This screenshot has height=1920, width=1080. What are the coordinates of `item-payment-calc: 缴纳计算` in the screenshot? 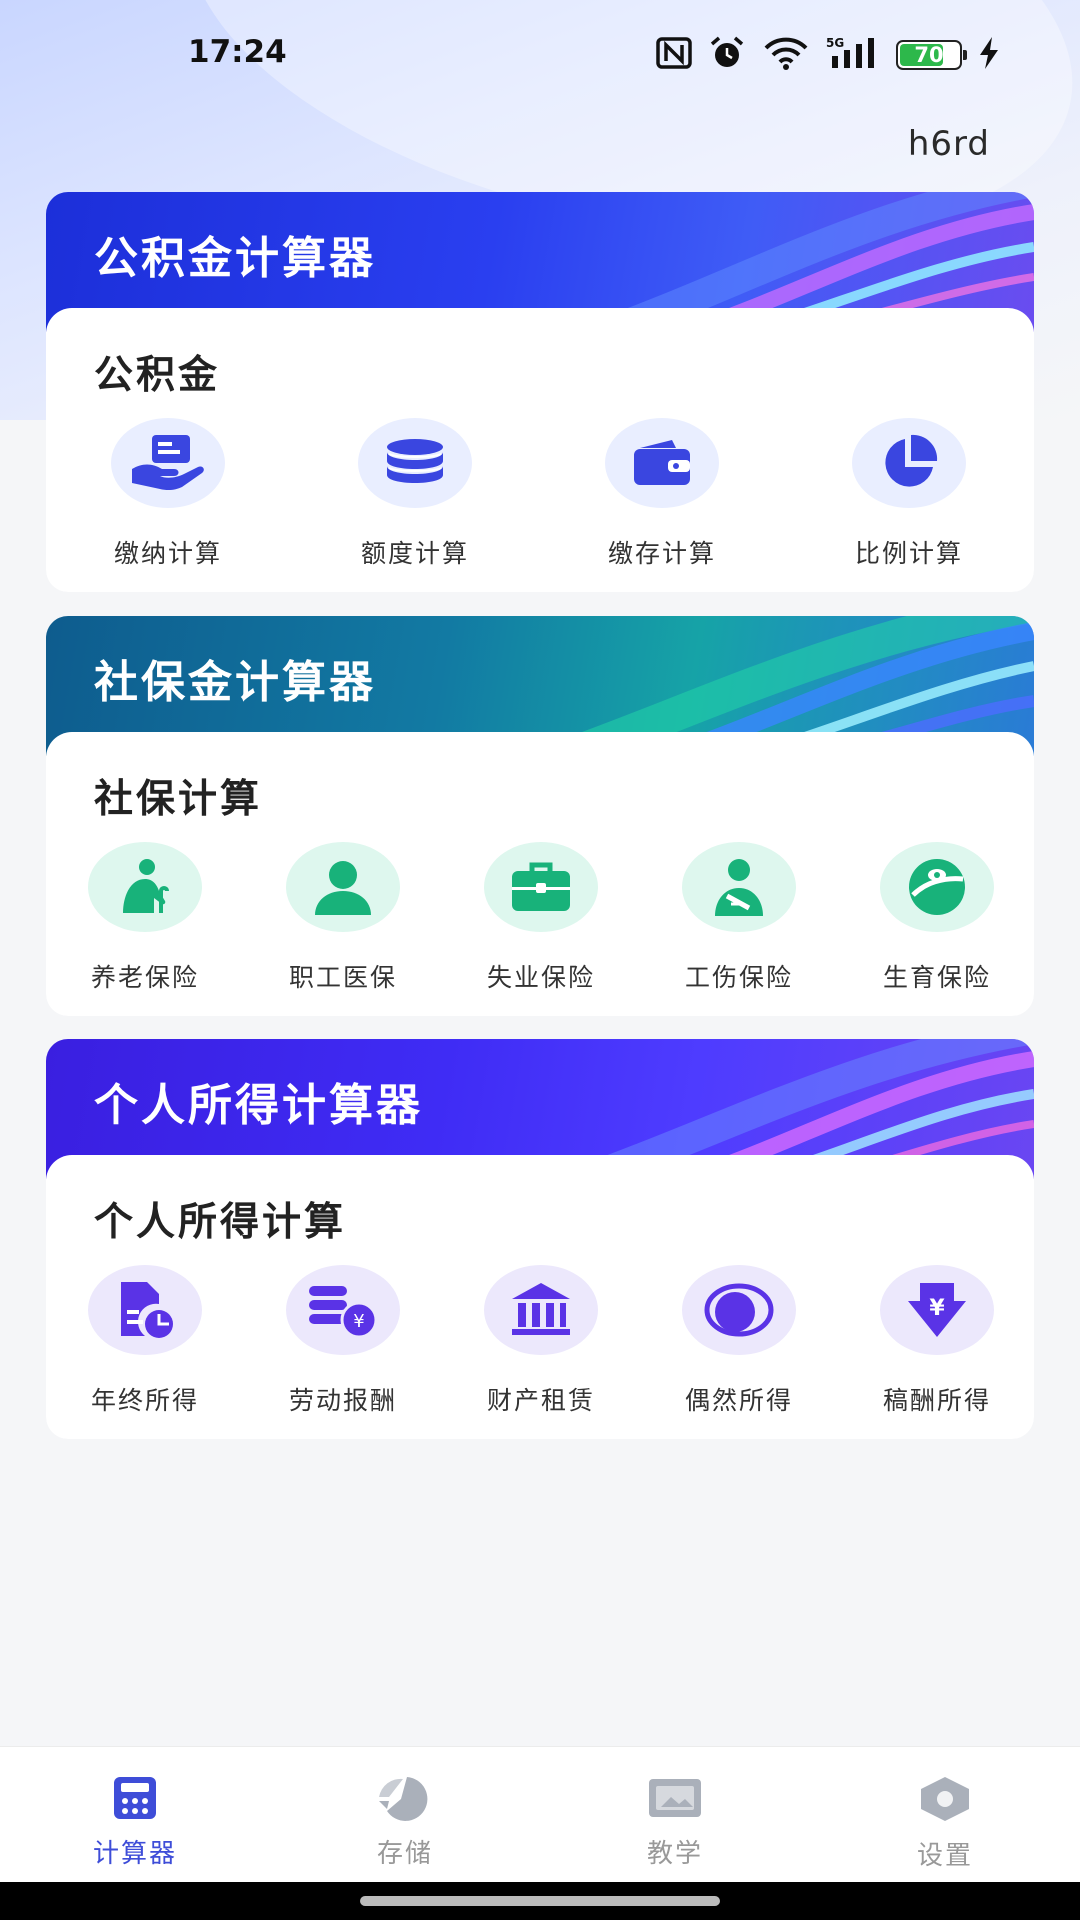 It's located at (168, 494).